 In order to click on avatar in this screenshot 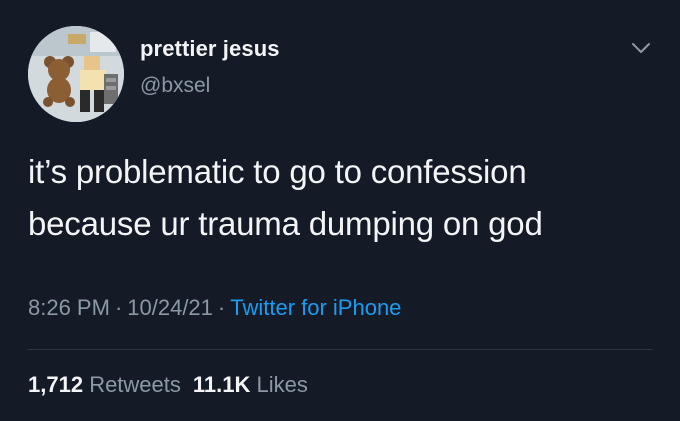, I will do `click(76, 74)`.